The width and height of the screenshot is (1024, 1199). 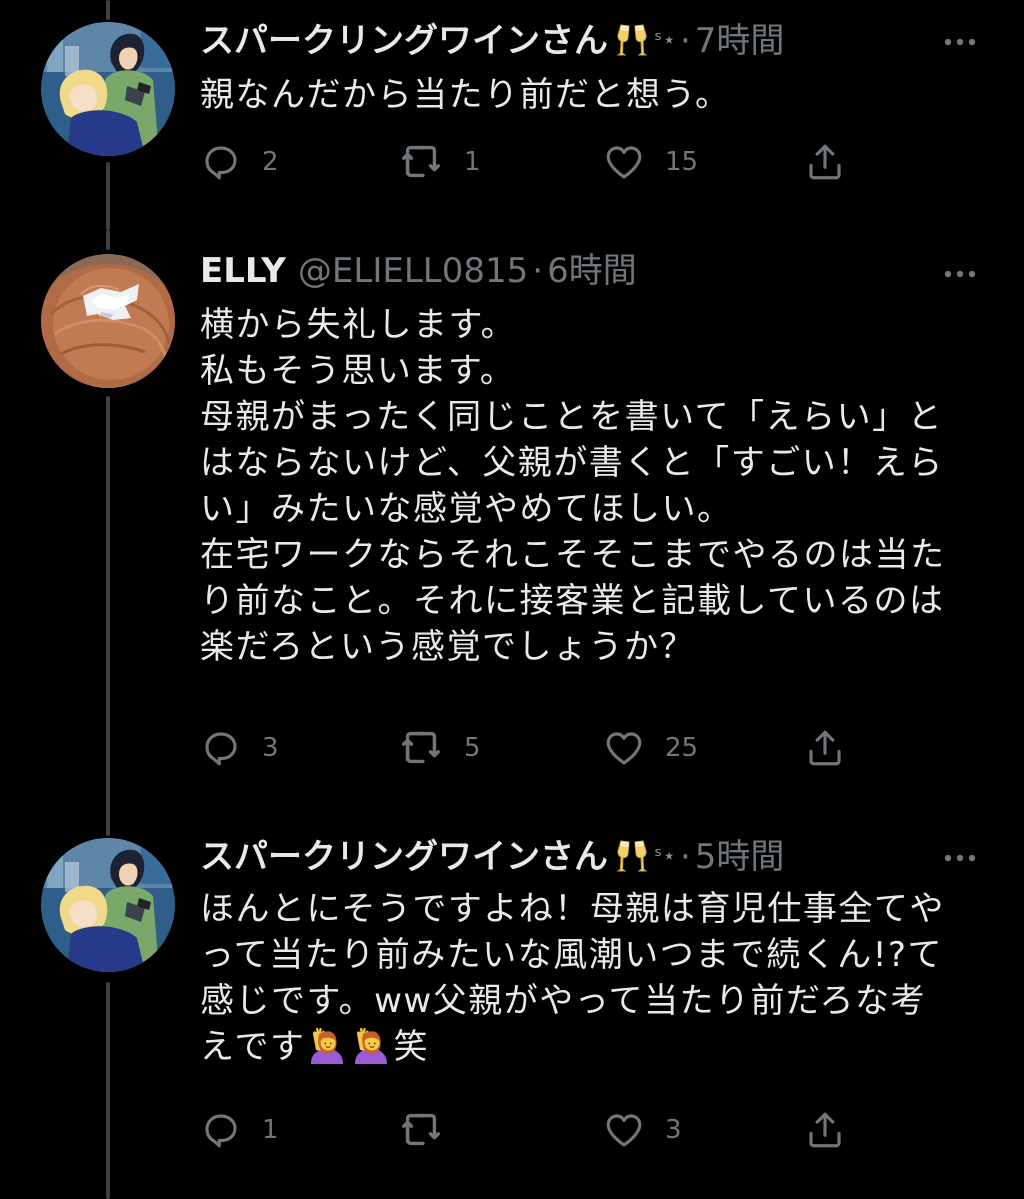 What do you see at coordinates (530, 162) in the screenshot?
I see `tweet-actions: 2 1 15` at bounding box center [530, 162].